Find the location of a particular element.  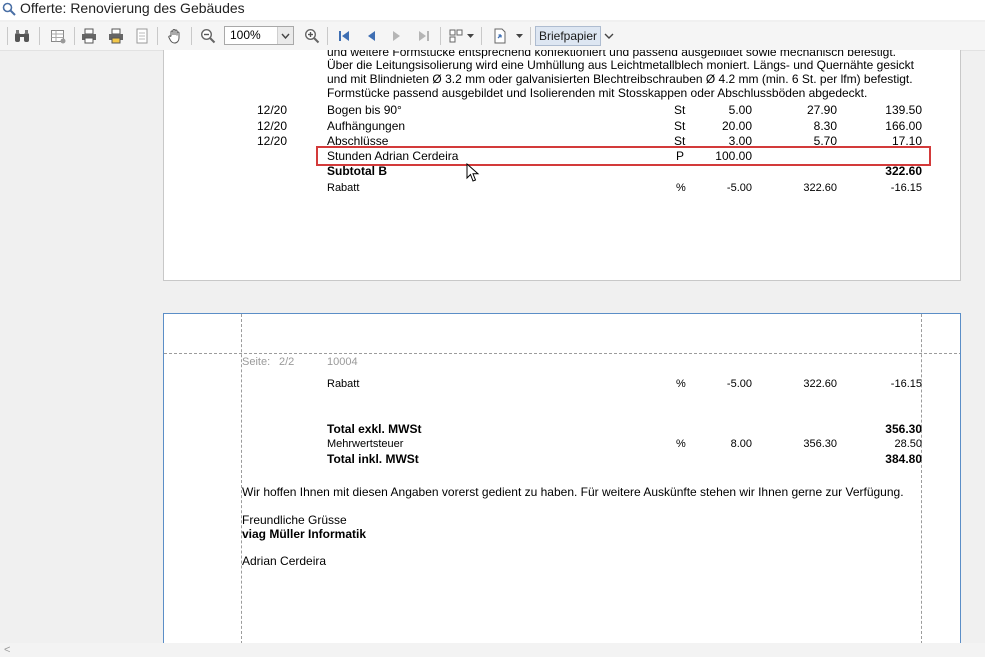

mwst-unit: % is located at coordinates (681, 444).